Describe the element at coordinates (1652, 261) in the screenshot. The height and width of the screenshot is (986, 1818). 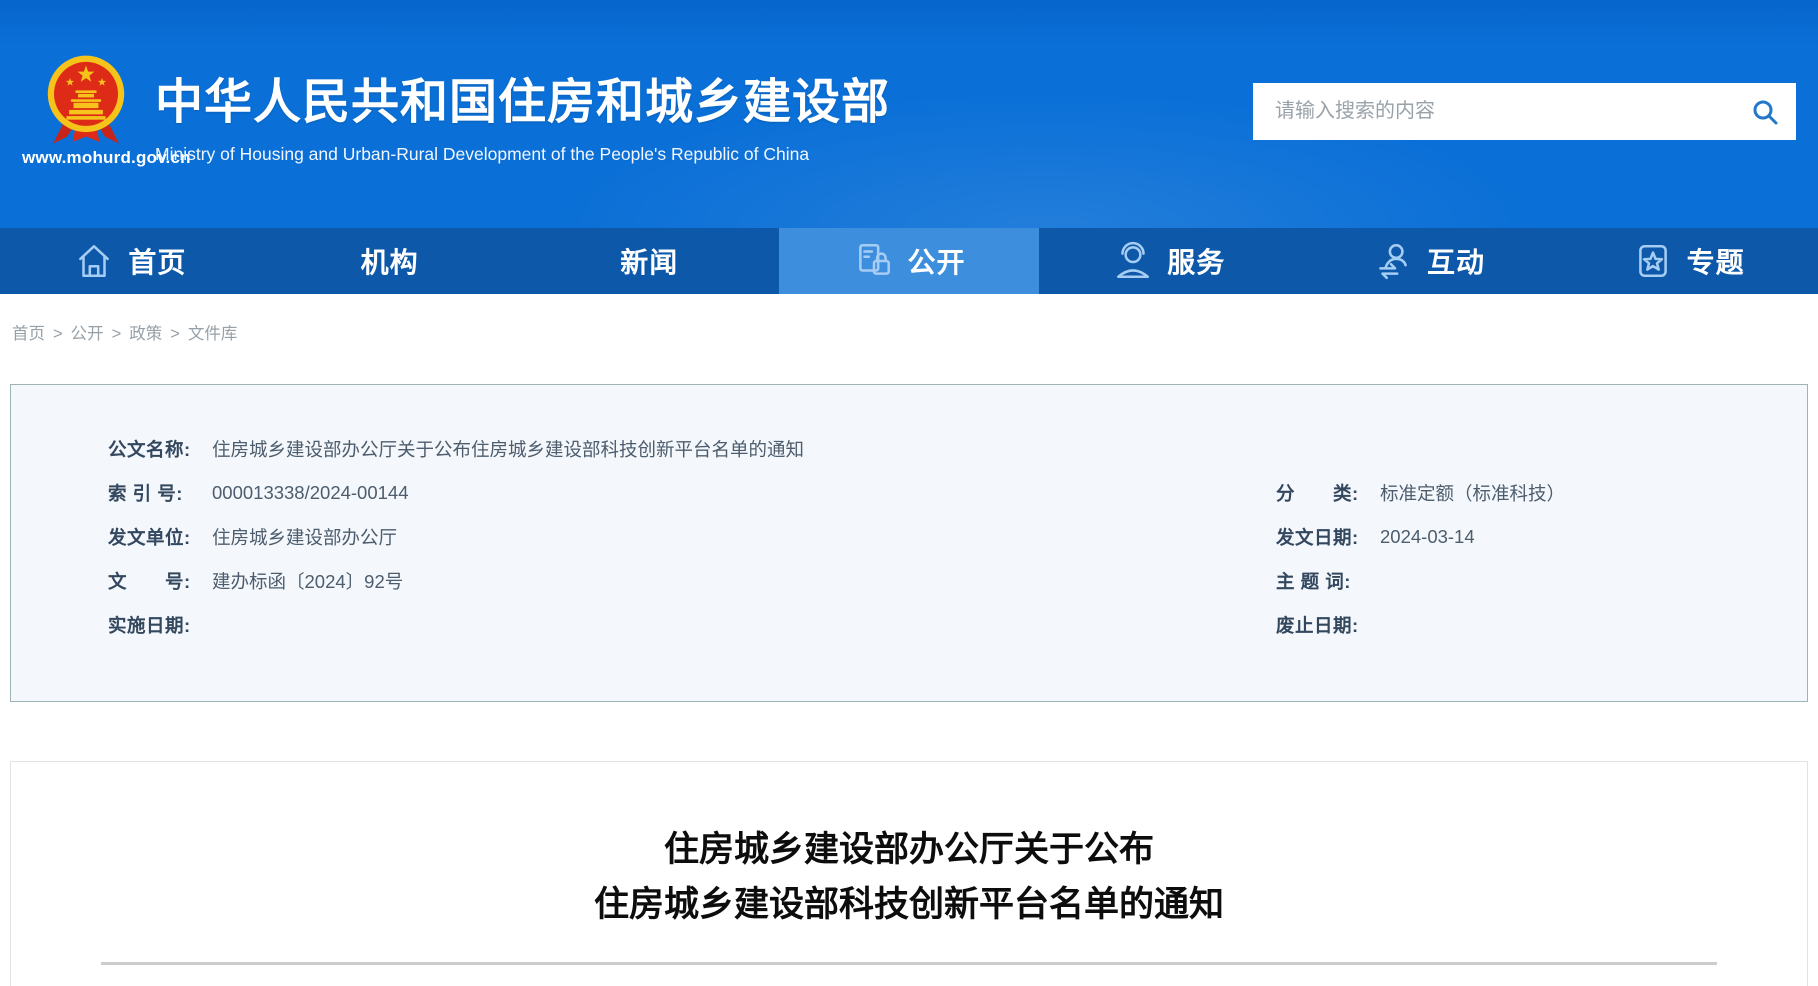
I see `star-box-icon` at that location.